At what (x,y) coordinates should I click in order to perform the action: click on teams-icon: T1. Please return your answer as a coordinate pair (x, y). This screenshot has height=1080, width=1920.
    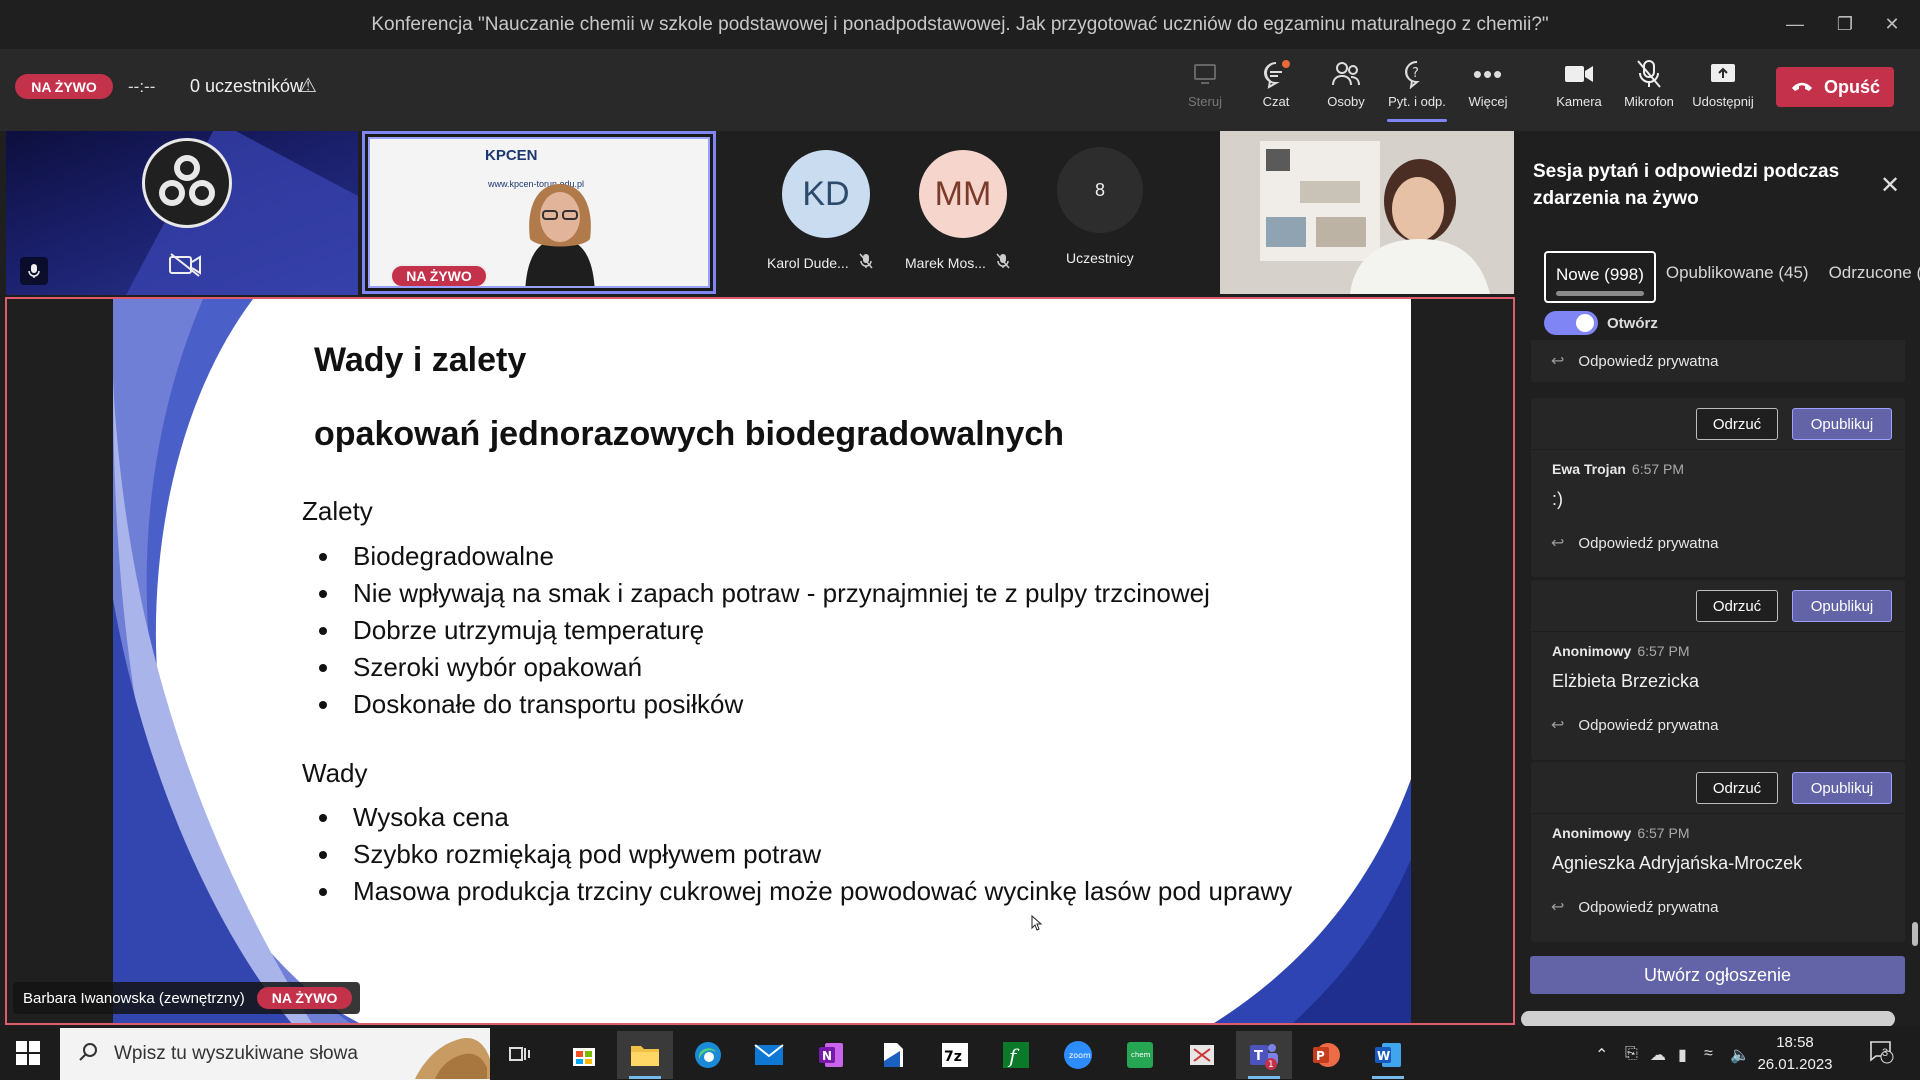
    Looking at the image, I should click on (1264, 1055).